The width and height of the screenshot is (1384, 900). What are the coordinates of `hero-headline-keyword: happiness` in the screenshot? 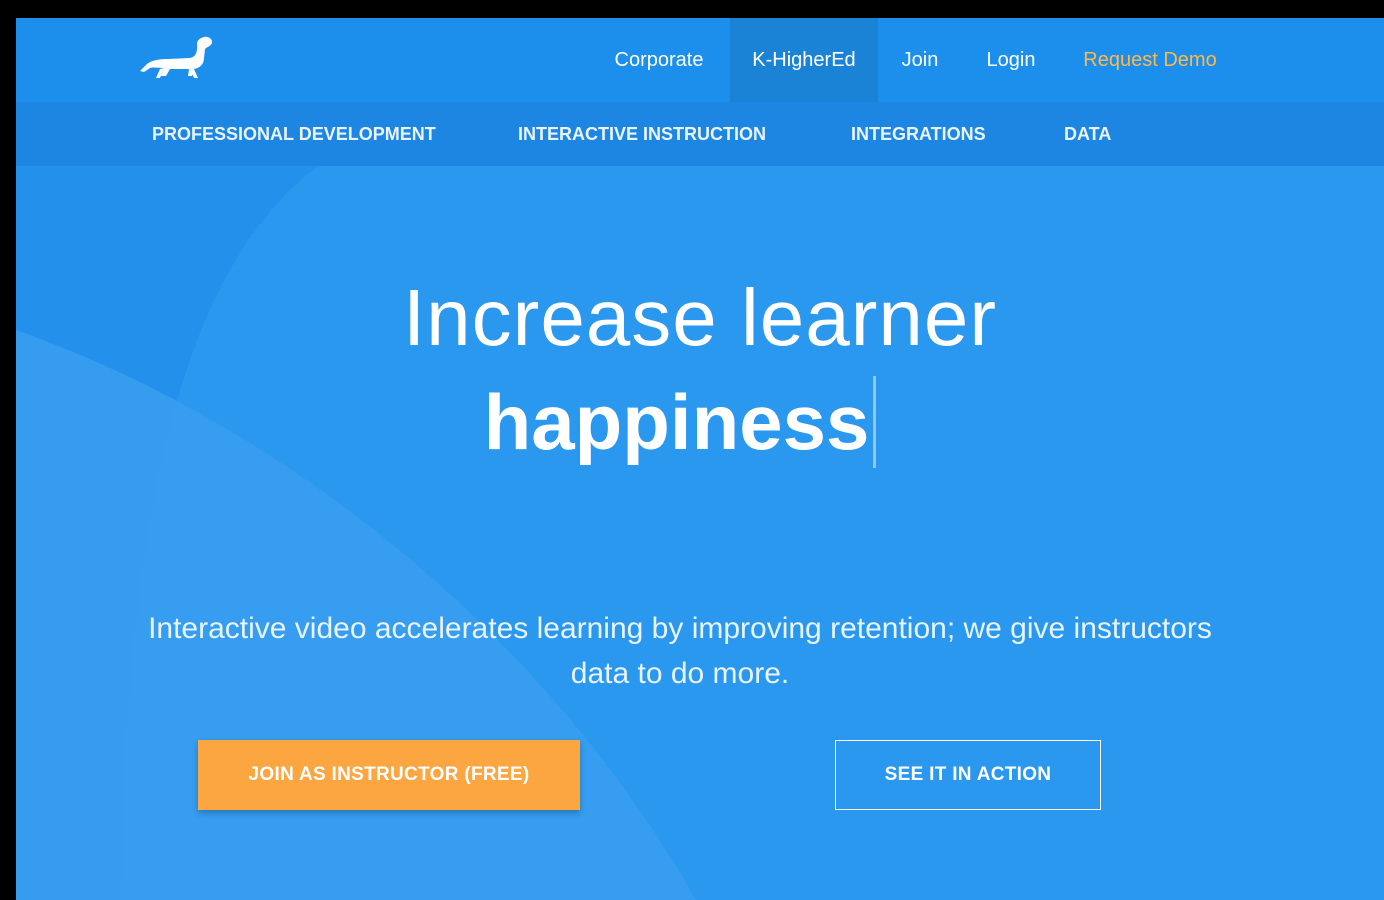 It's located at (676, 422).